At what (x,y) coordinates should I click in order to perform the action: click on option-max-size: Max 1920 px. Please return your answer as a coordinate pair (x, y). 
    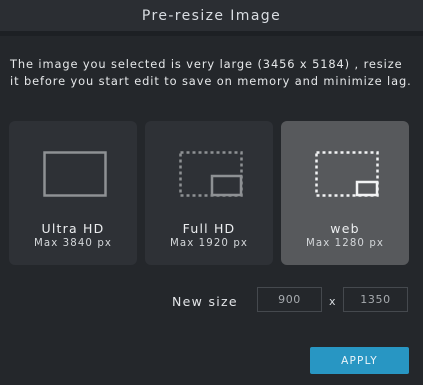
    Looking at the image, I should click on (209, 243).